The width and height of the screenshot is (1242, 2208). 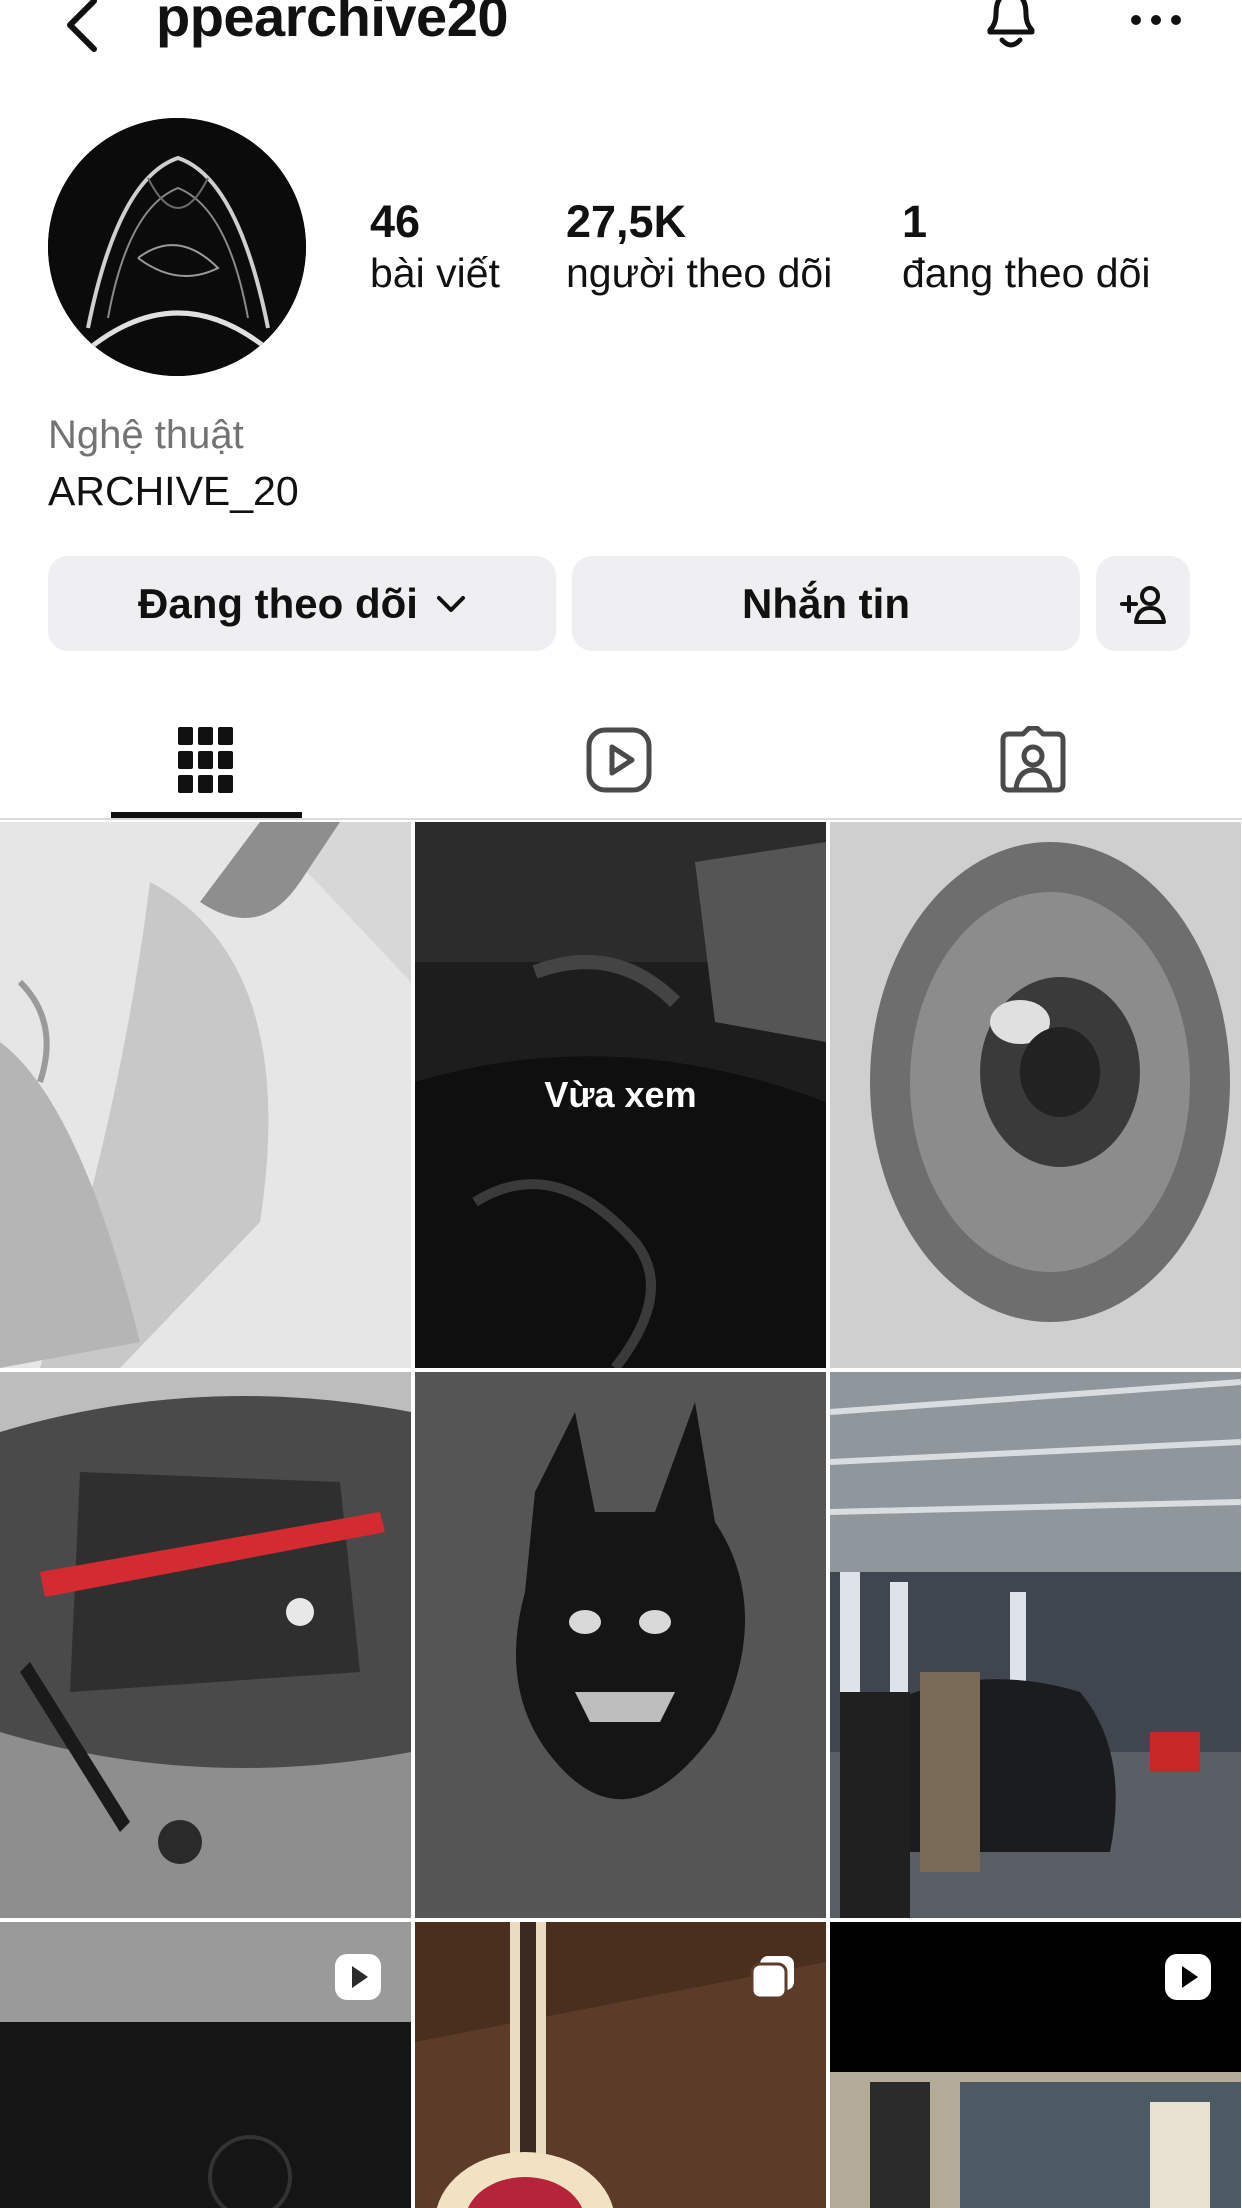 What do you see at coordinates (1011, 24) in the screenshot?
I see `bell-icon` at bounding box center [1011, 24].